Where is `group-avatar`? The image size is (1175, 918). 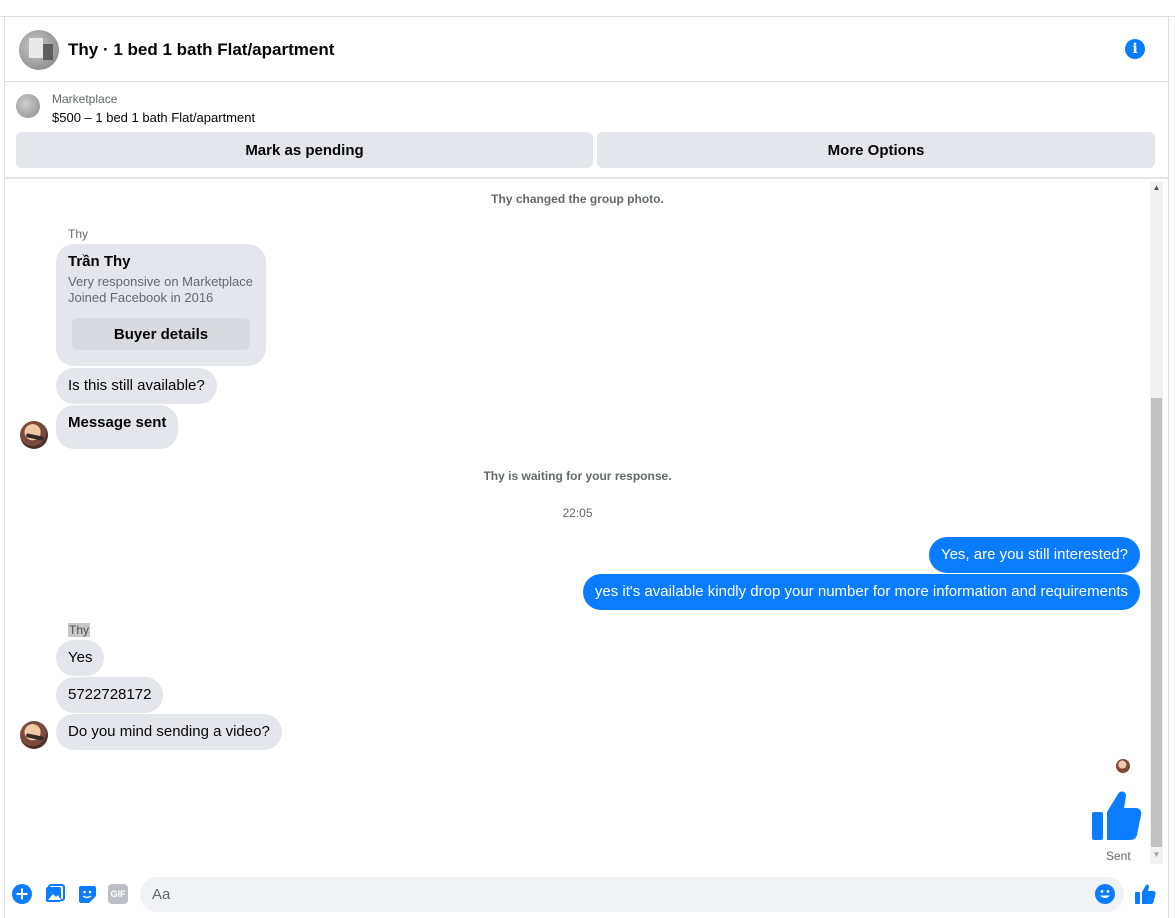
group-avatar is located at coordinates (39, 50).